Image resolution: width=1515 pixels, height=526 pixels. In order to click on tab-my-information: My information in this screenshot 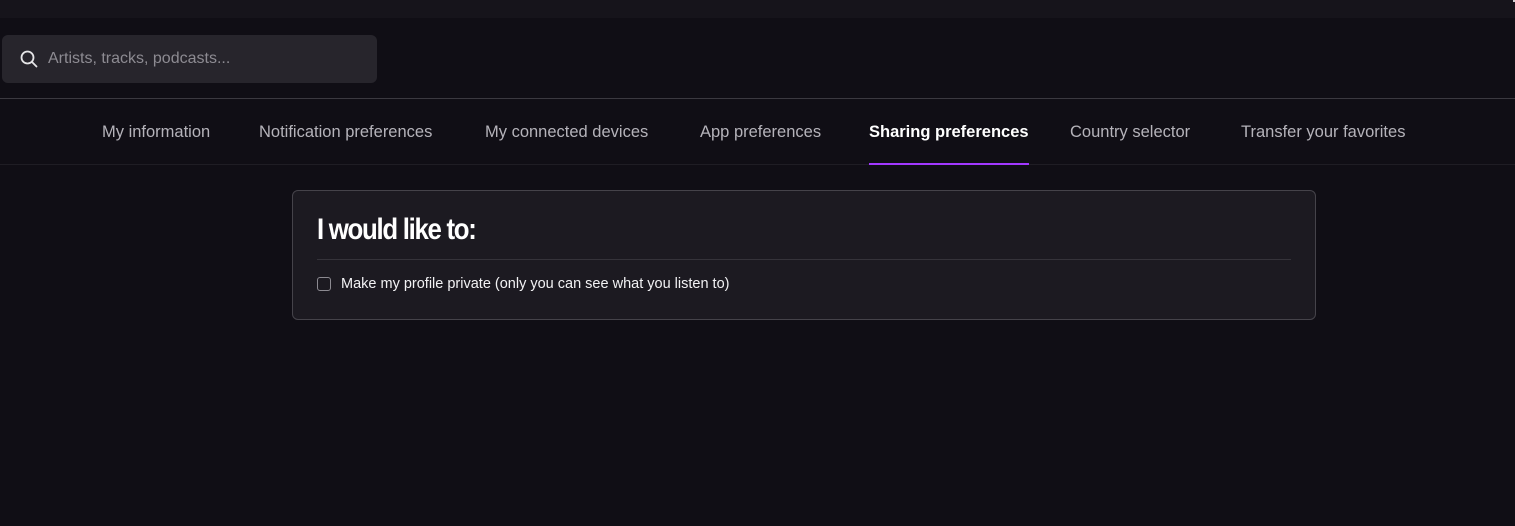, I will do `click(156, 132)`.